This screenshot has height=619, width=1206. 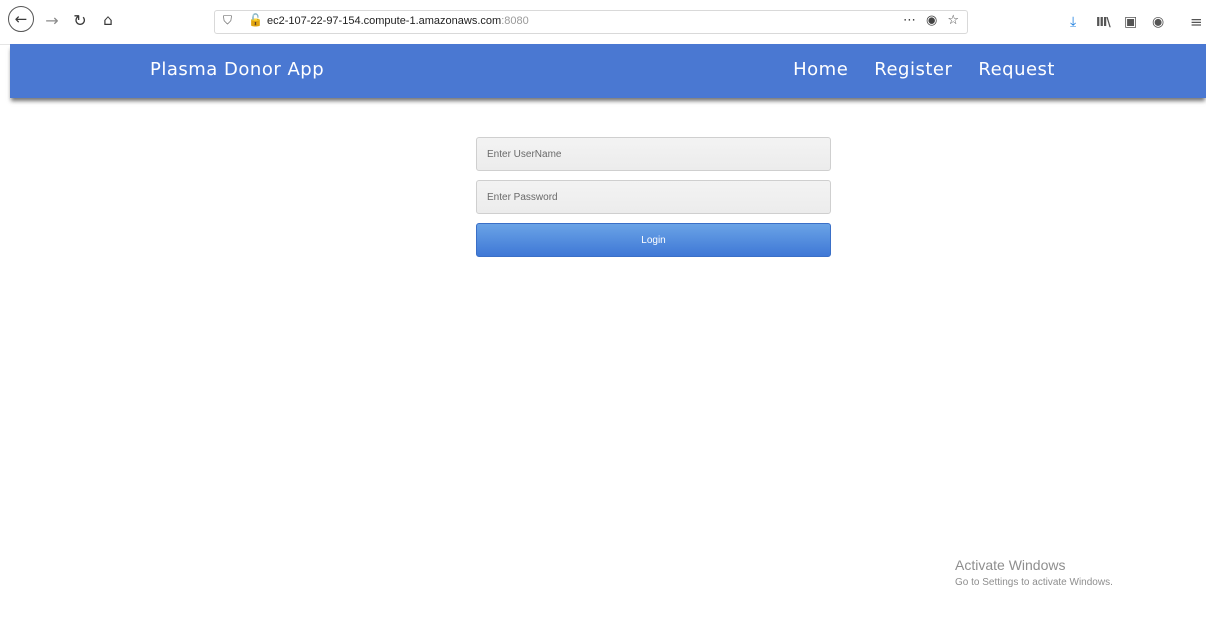 What do you see at coordinates (1016, 69) in the screenshot?
I see `nav-link-request: Request` at bounding box center [1016, 69].